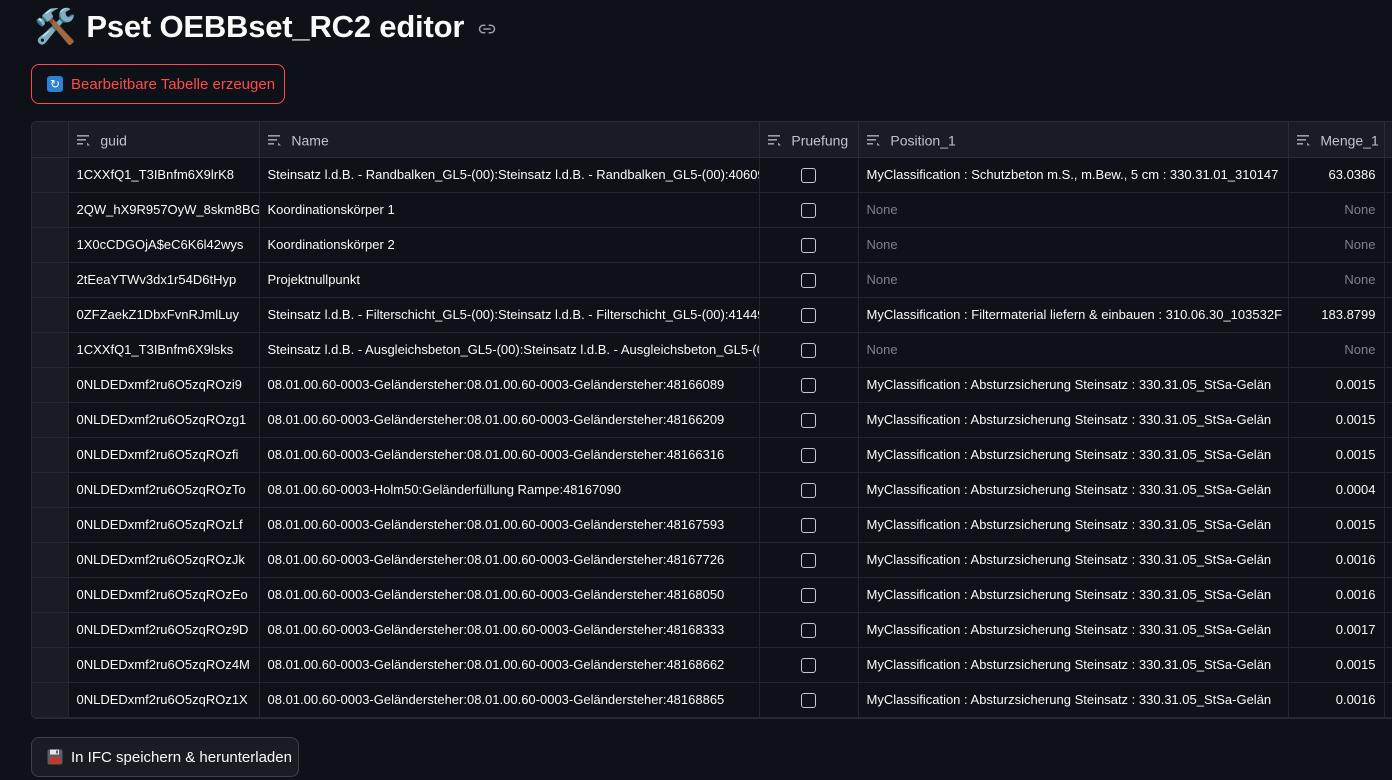 The image size is (1392, 780). What do you see at coordinates (164, 560) in the screenshot?
I see `guid-cell: 0NLDEDxmf2ru6O5zqROzJk` at bounding box center [164, 560].